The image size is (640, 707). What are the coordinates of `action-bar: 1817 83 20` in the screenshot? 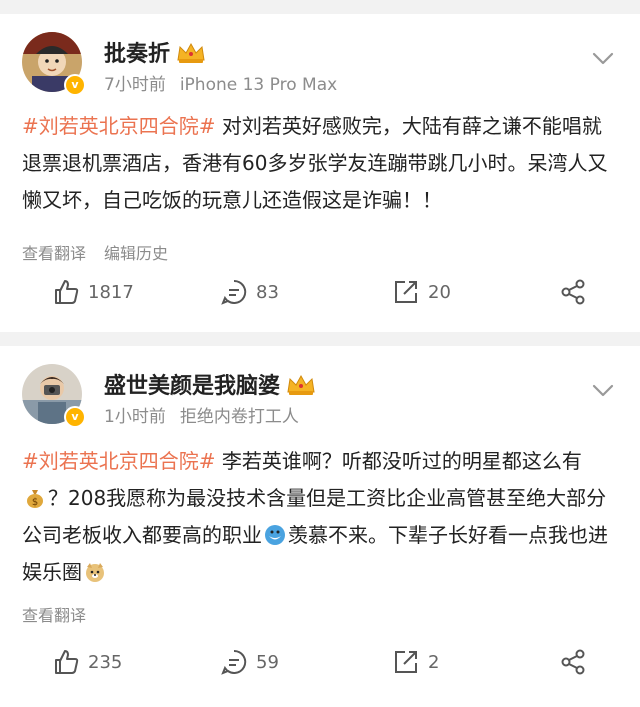 It's located at (320, 292).